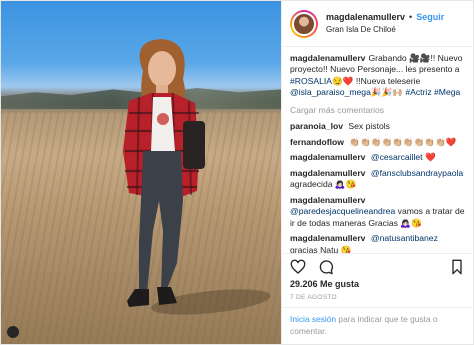  I want to click on comment-text: Sex pistols, so click(369, 126).